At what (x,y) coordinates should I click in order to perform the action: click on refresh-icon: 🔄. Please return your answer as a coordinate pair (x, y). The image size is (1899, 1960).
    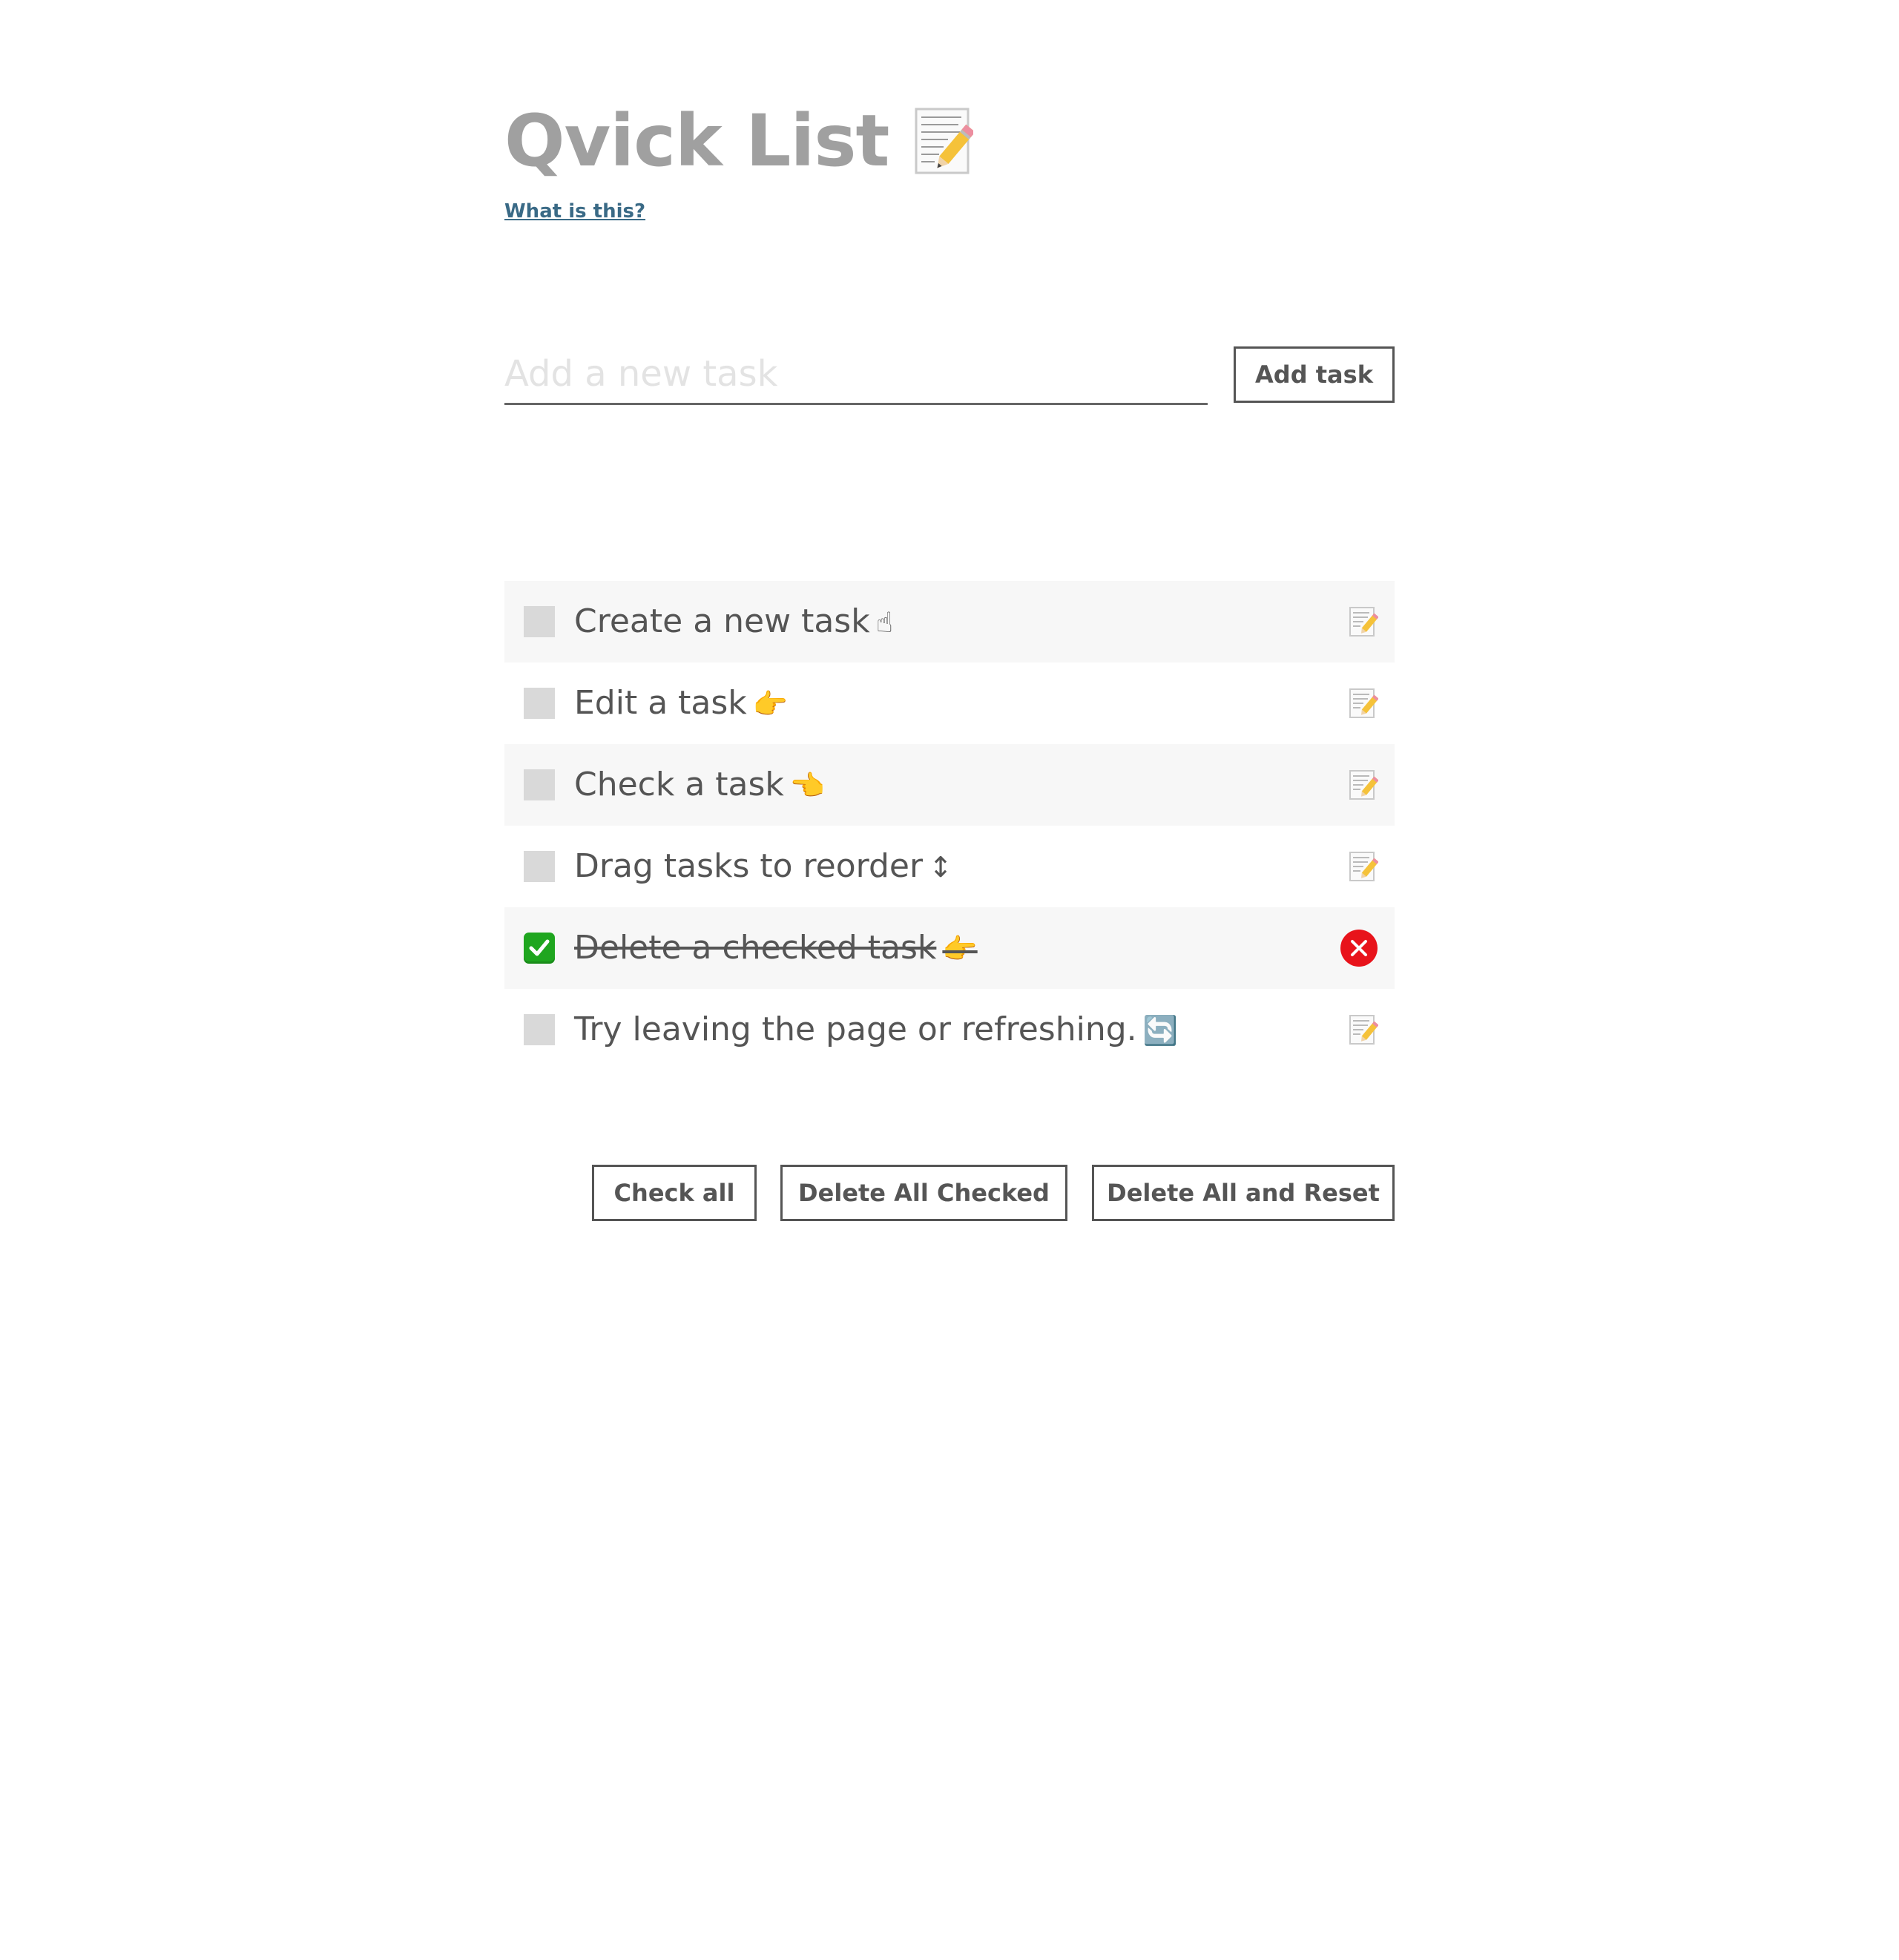
    Looking at the image, I should click on (1160, 1030).